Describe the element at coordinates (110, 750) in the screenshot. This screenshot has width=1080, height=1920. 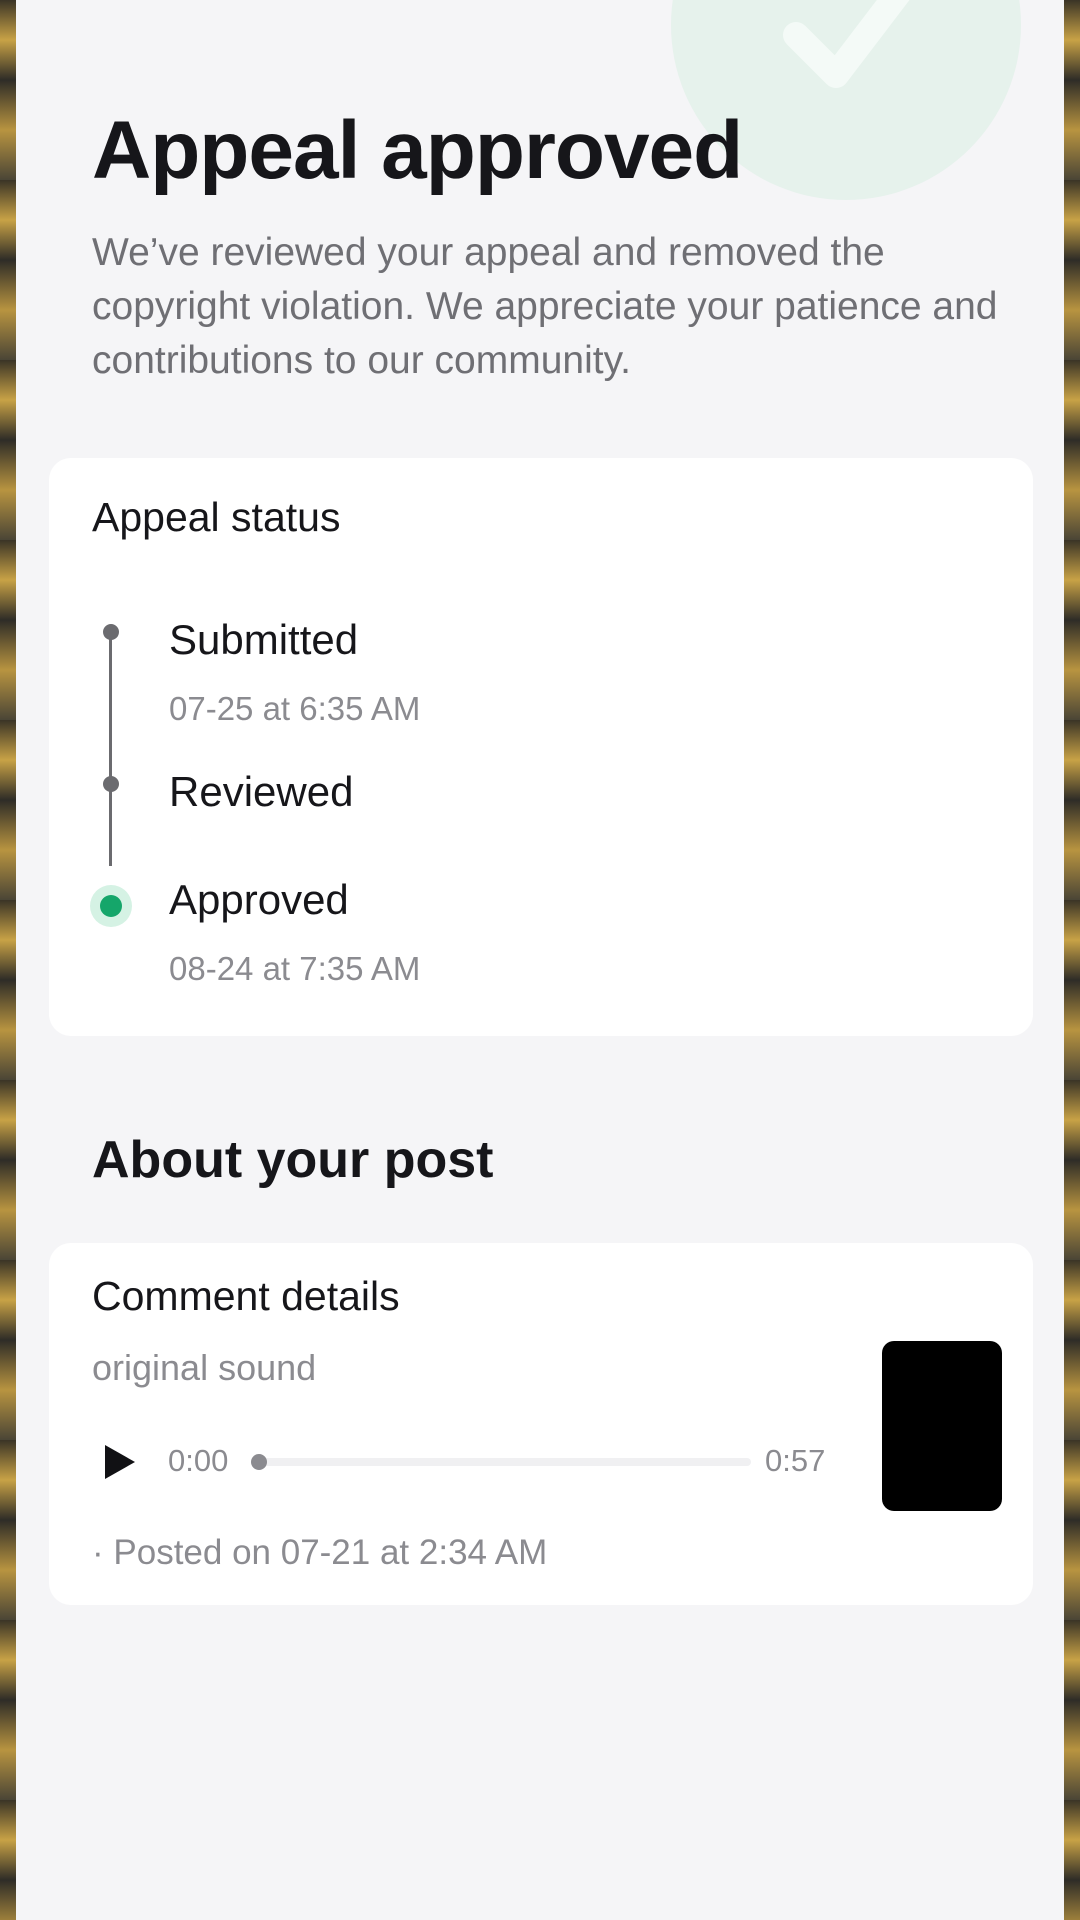
I see `timeline-line` at that location.